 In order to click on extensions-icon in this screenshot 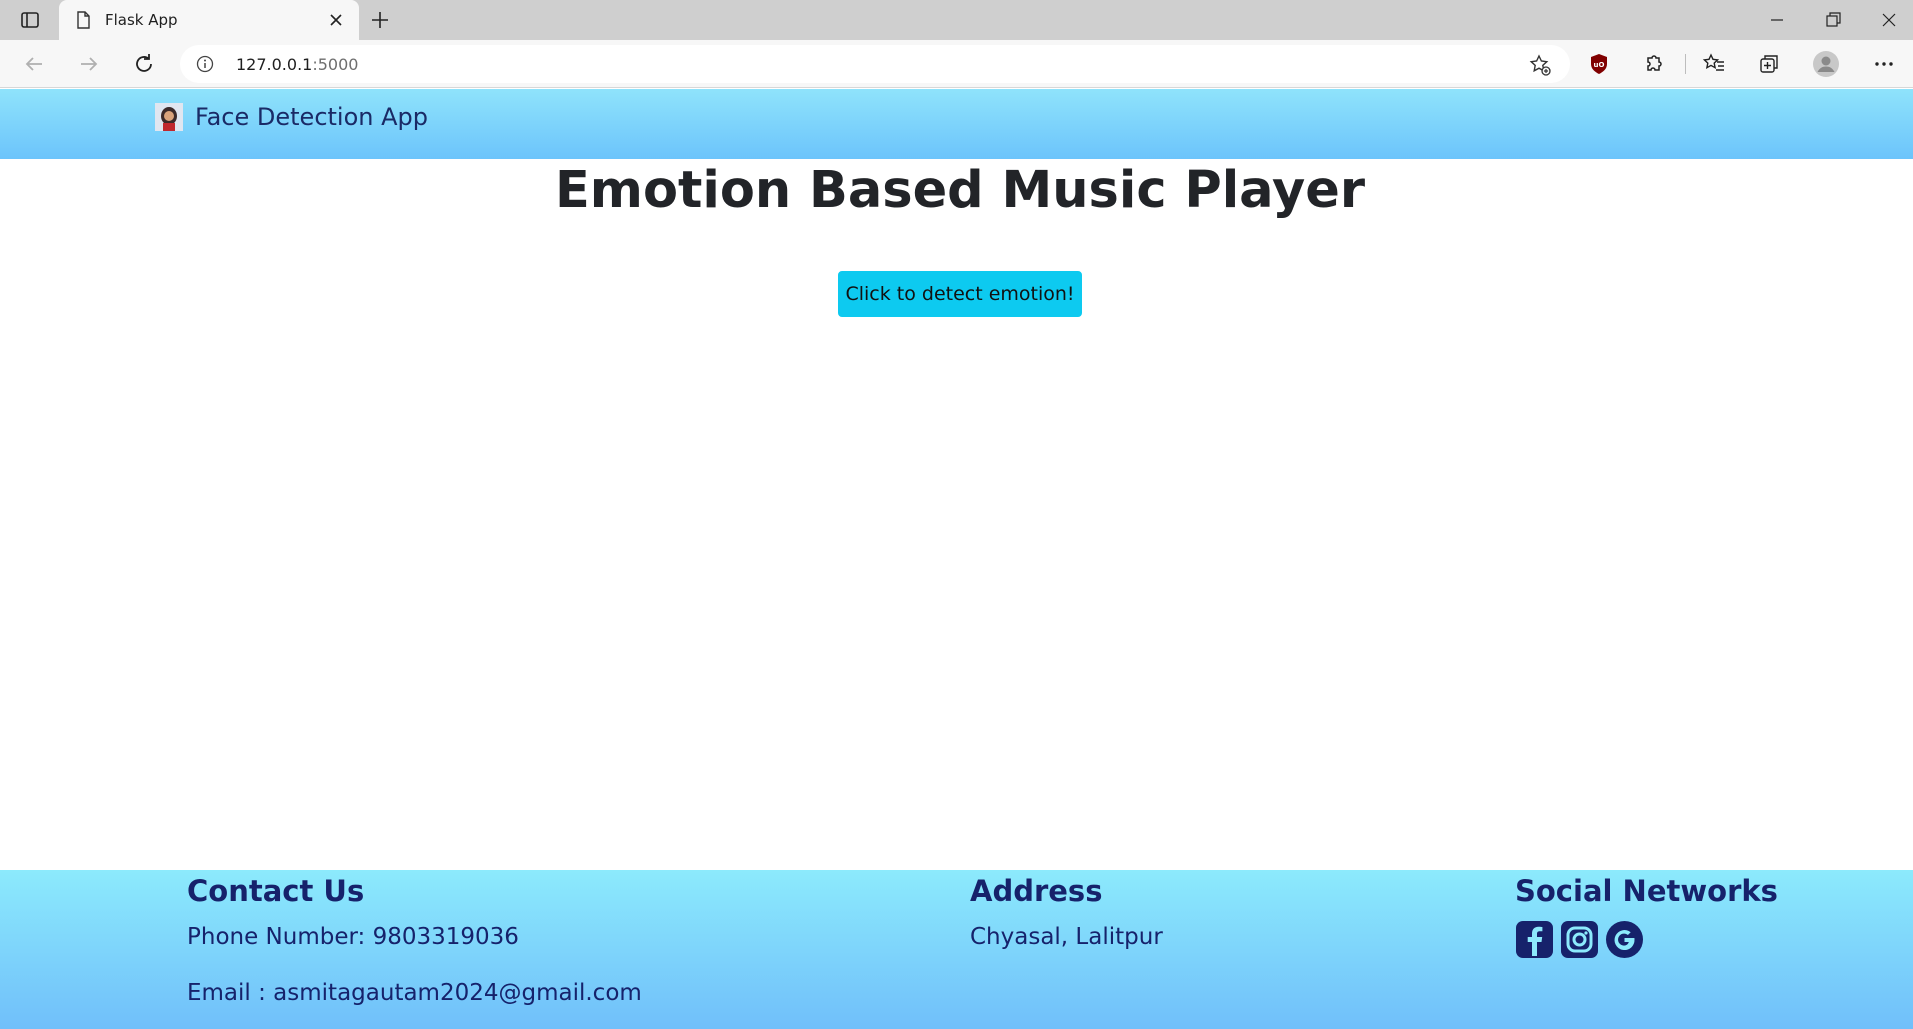, I will do `click(1654, 64)`.